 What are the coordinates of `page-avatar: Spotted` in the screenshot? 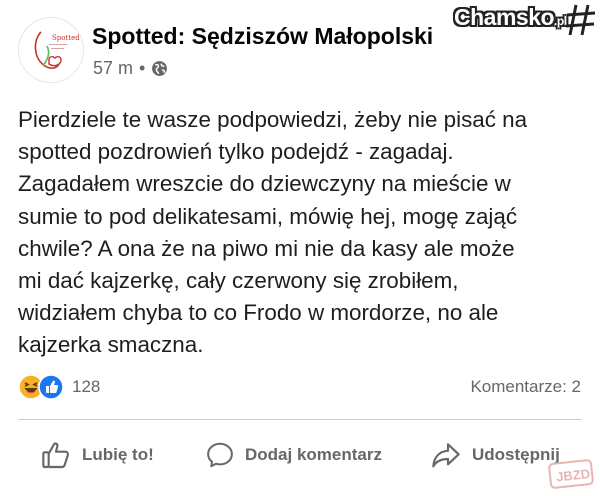 It's located at (51, 50).